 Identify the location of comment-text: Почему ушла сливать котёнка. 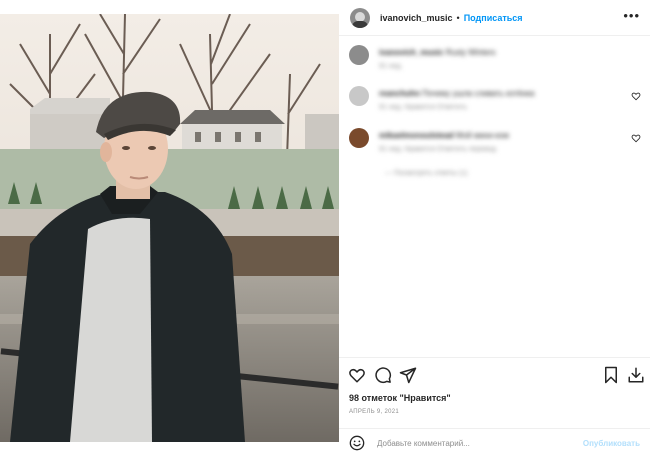
(478, 93).